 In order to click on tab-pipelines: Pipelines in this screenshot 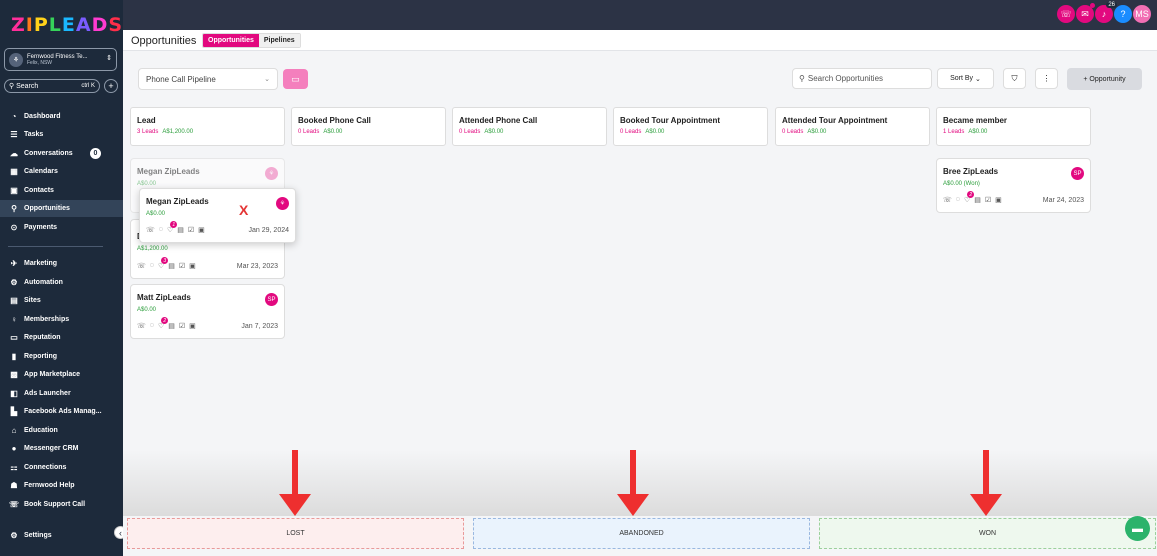, I will do `click(279, 40)`.